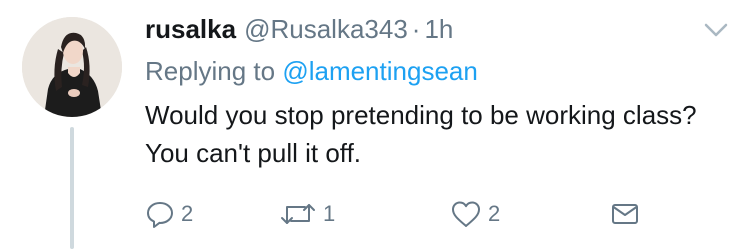  I want to click on reply-button: 2, so click(169, 214).